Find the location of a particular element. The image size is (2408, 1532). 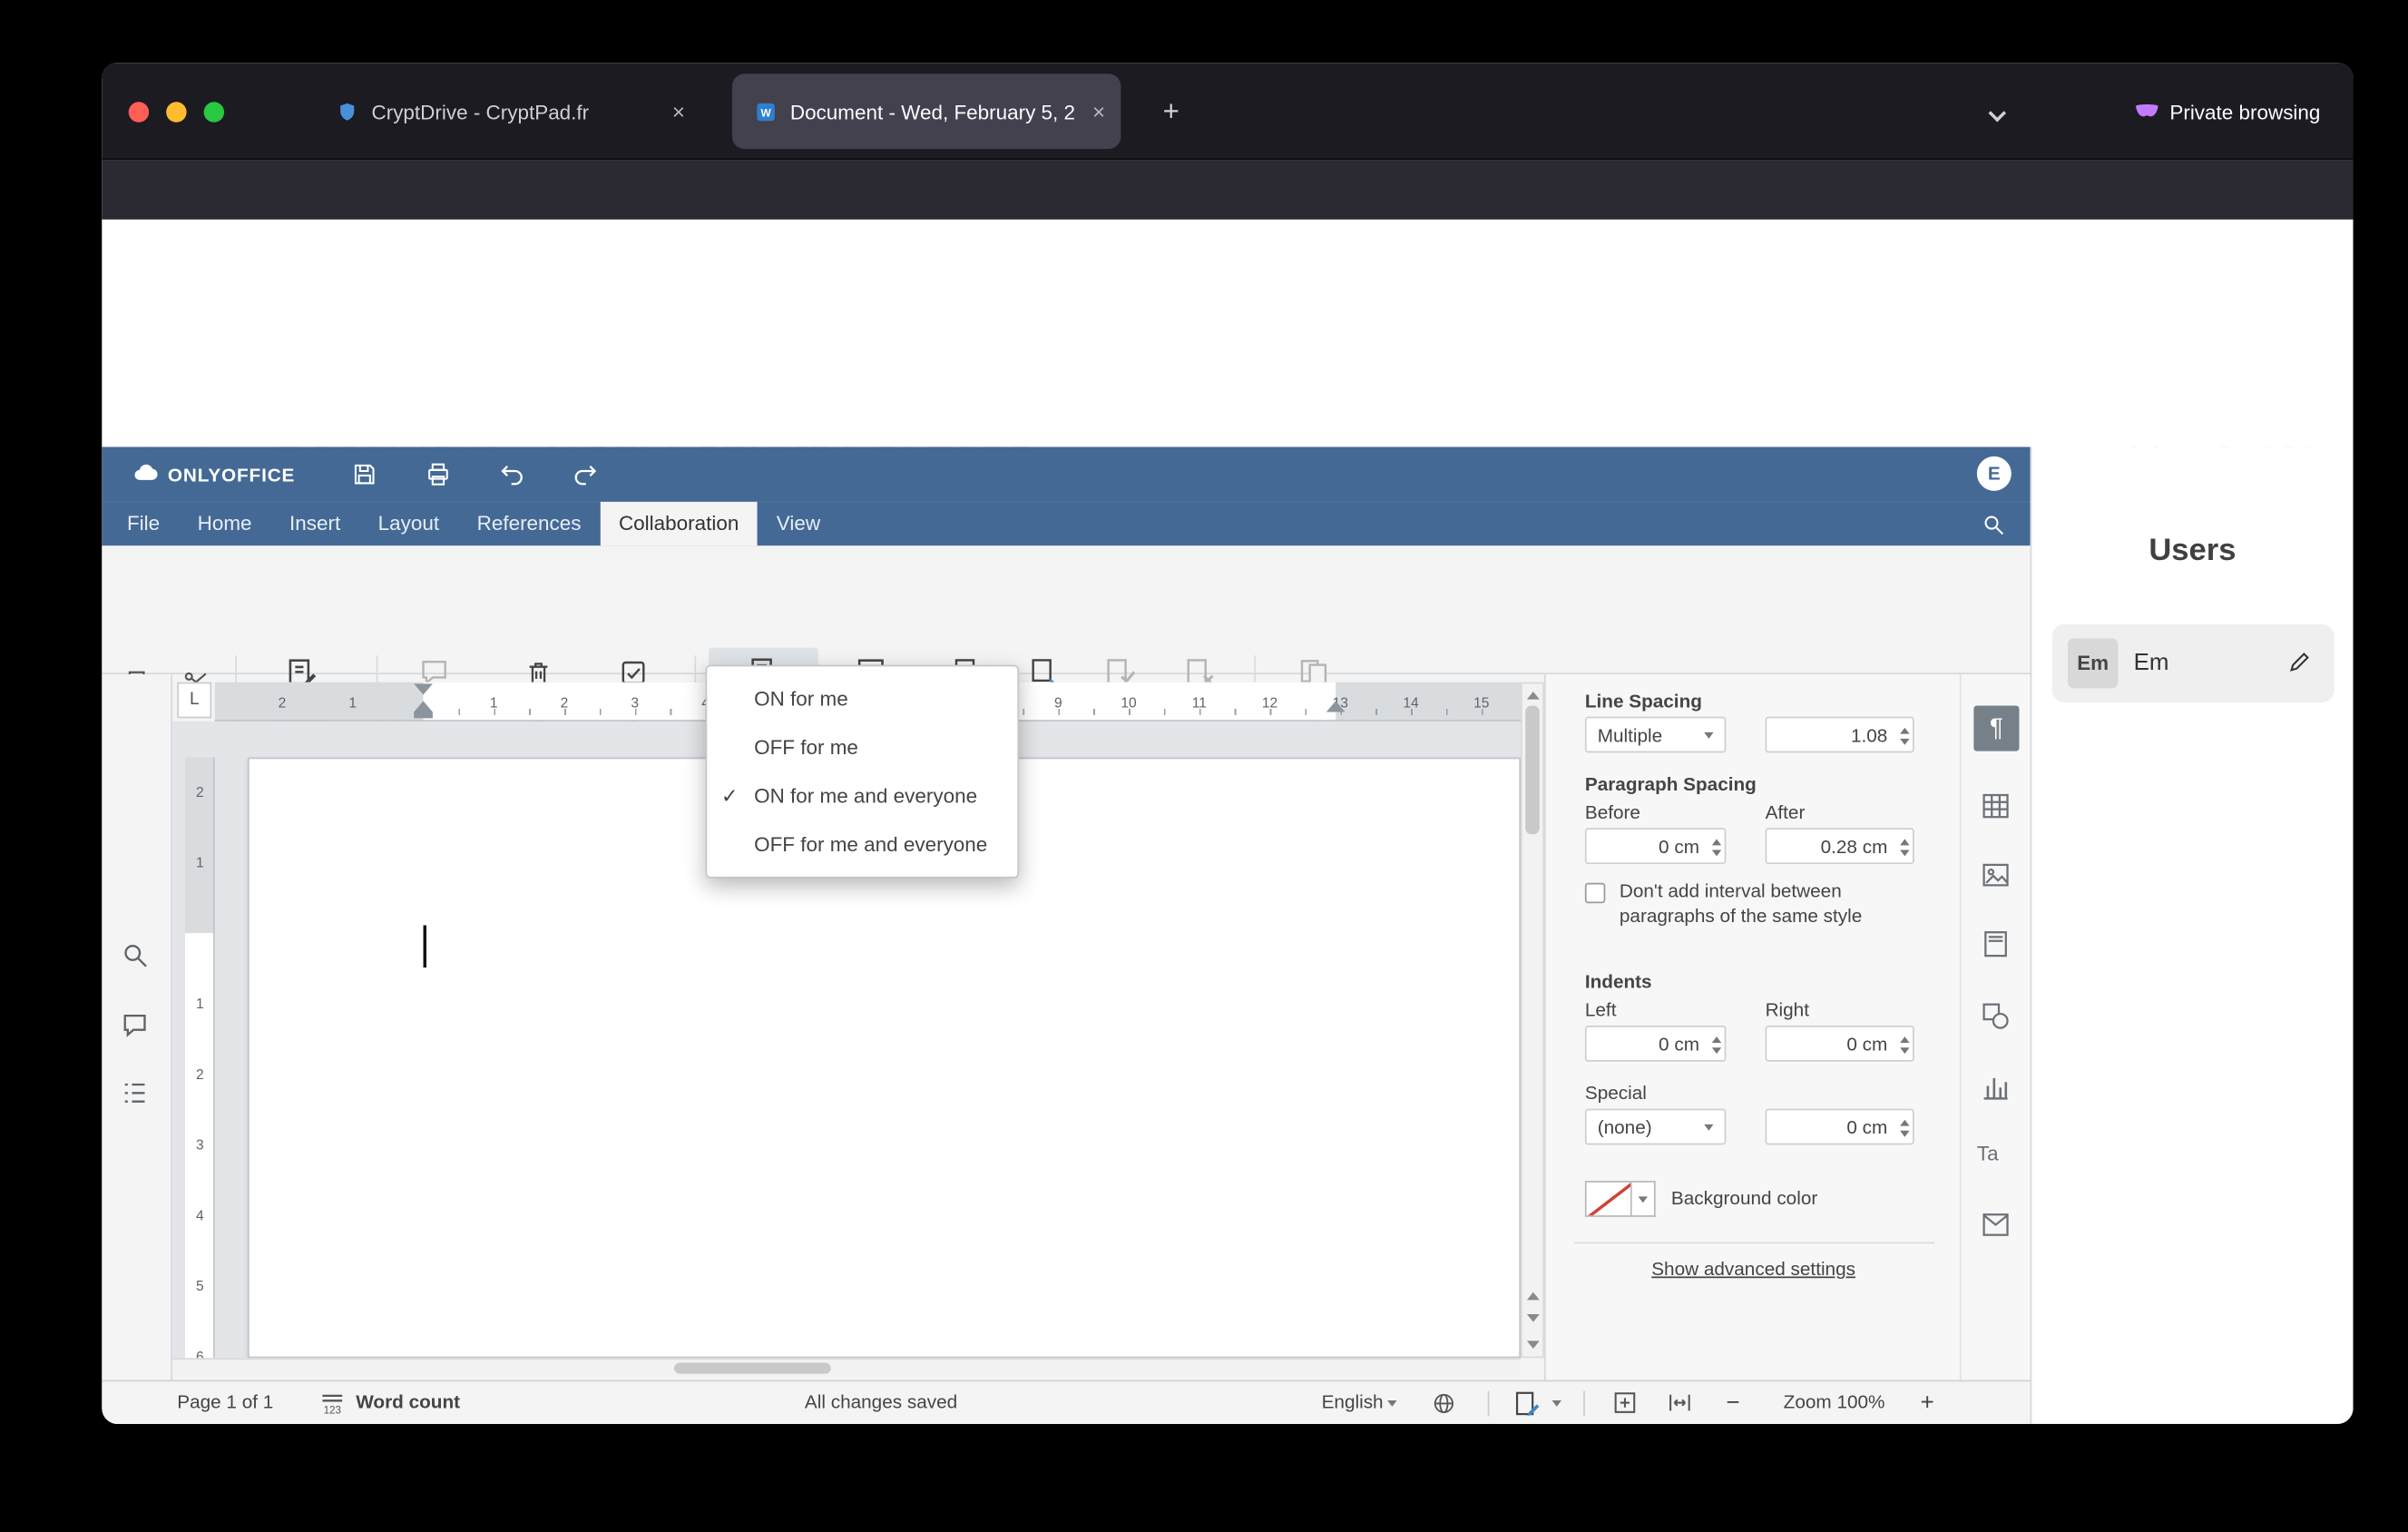

tab-title: Document - Wed, February 5, 2 is located at coordinates (933, 111).